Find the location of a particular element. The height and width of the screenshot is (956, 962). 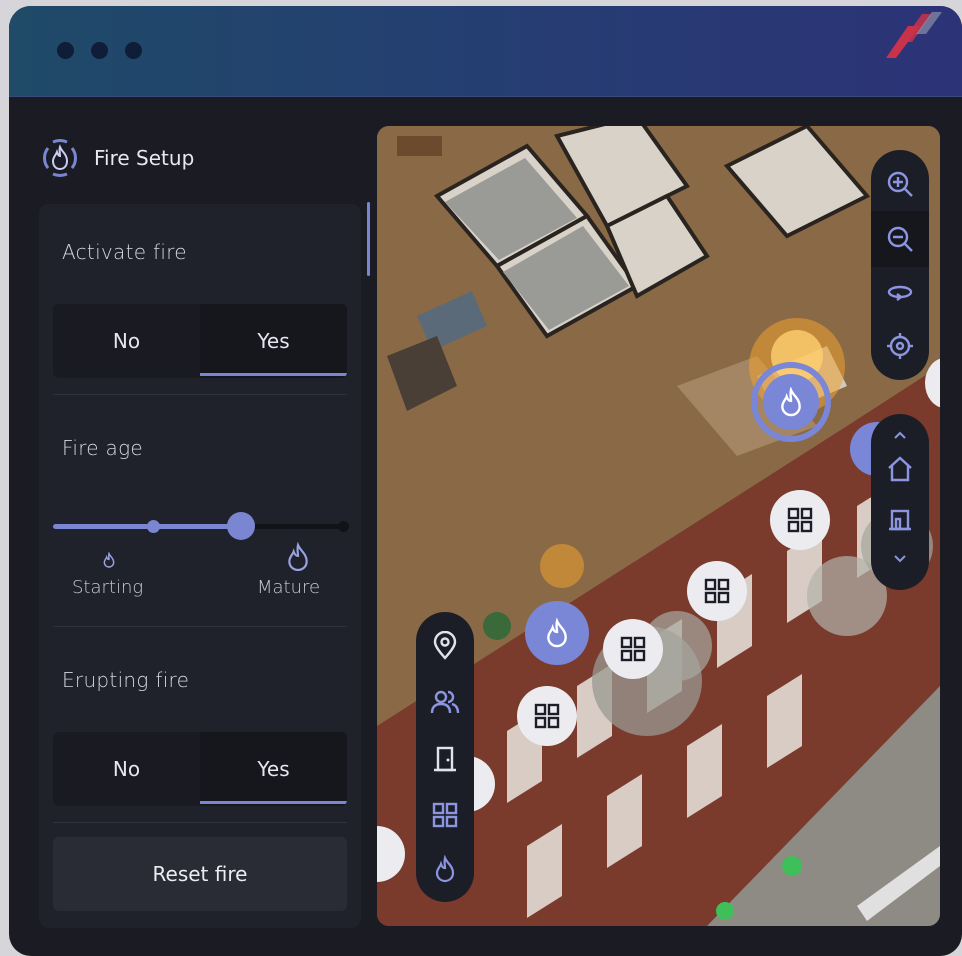

building-view-button is located at coordinates (900, 469).